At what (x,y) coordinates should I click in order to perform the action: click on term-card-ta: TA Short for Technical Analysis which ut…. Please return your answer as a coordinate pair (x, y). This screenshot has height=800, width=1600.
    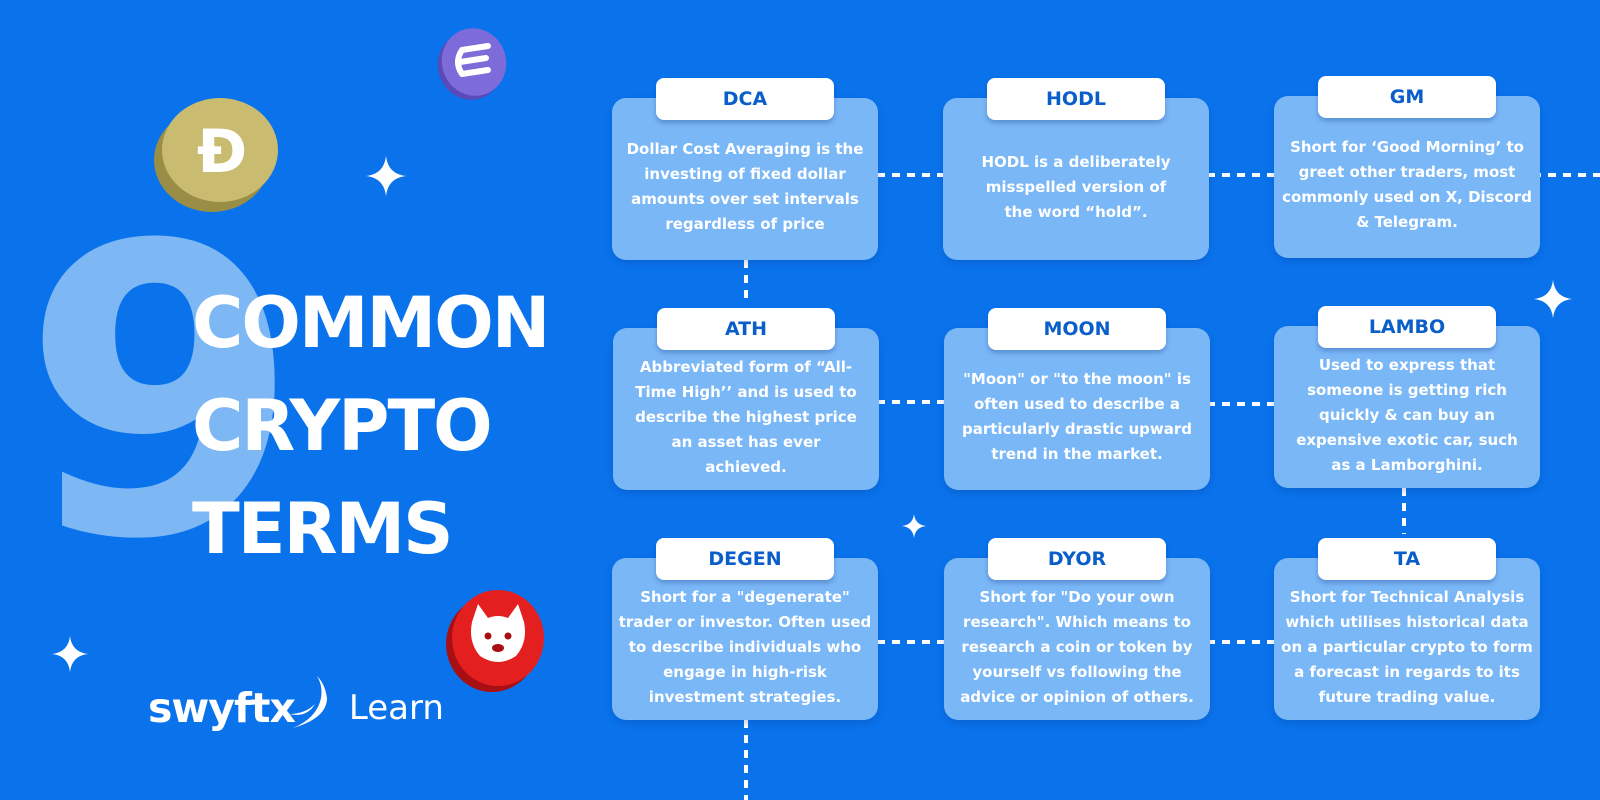
    Looking at the image, I should click on (1407, 629).